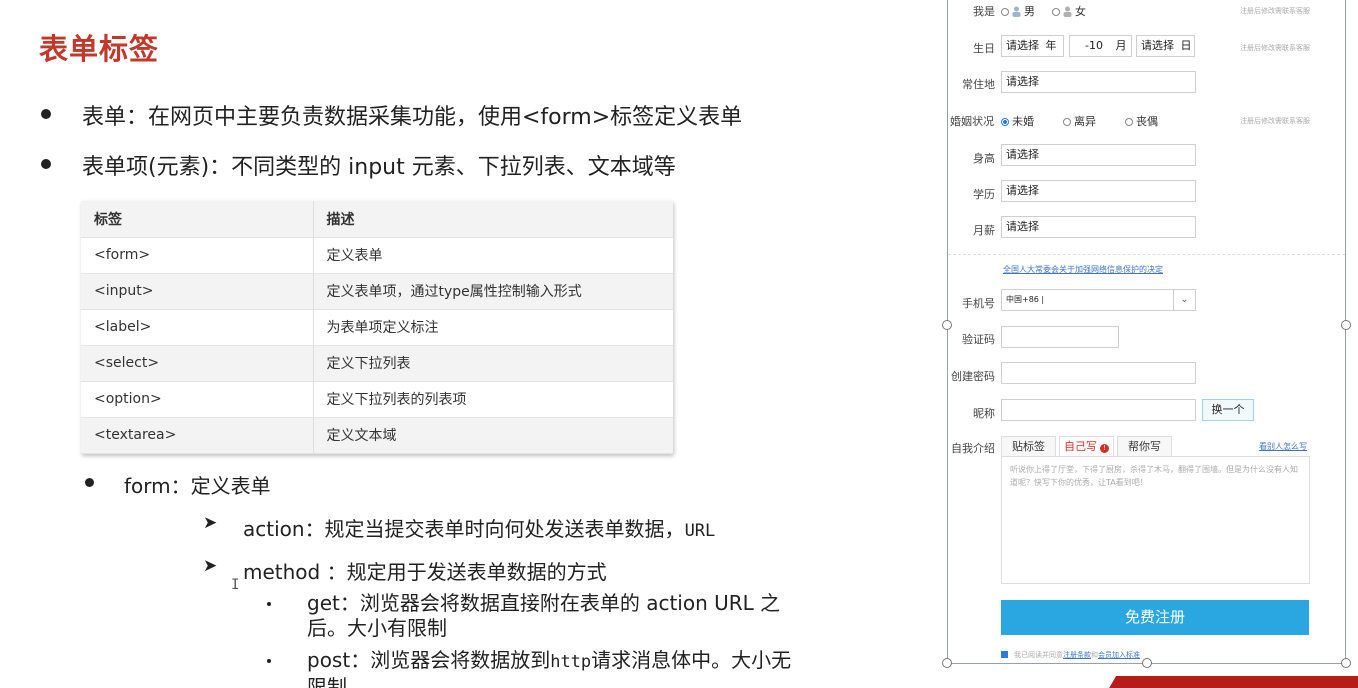  I want to click on table-row: <form> 定义表单, so click(377, 255).